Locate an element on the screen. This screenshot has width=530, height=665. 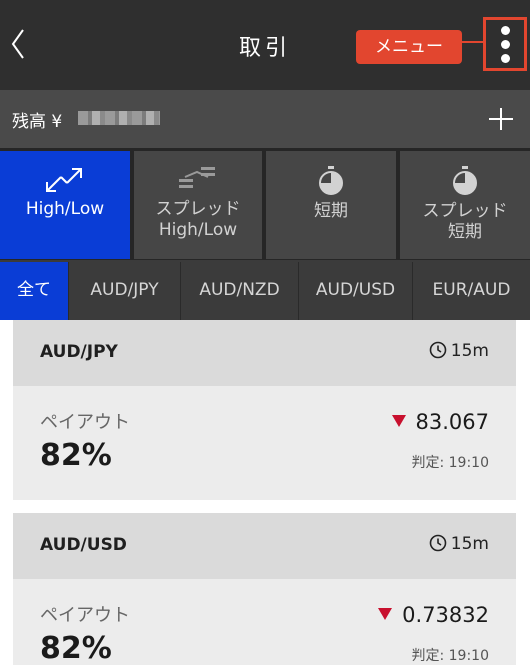
tab-all: 全て is located at coordinates (34, 291).